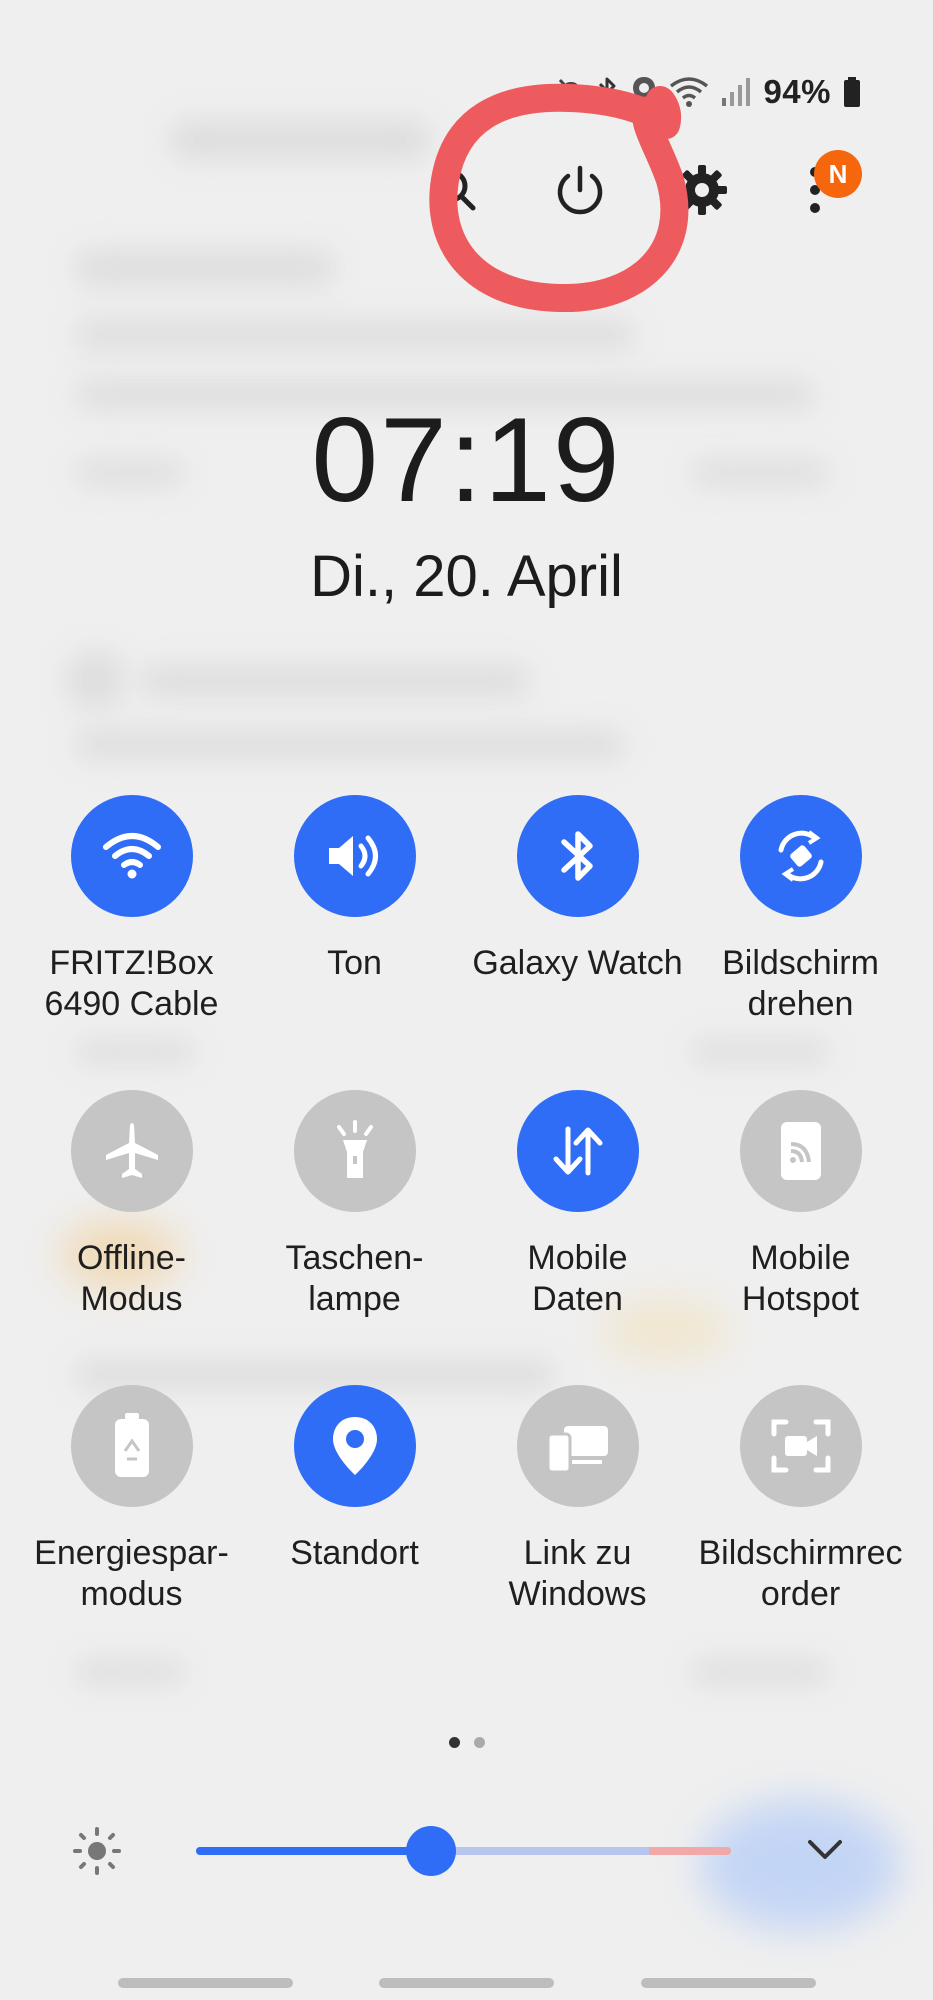 This screenshot has height=2000, width=933. I want to click on screen-recorder-icon, so click(800, 1446).